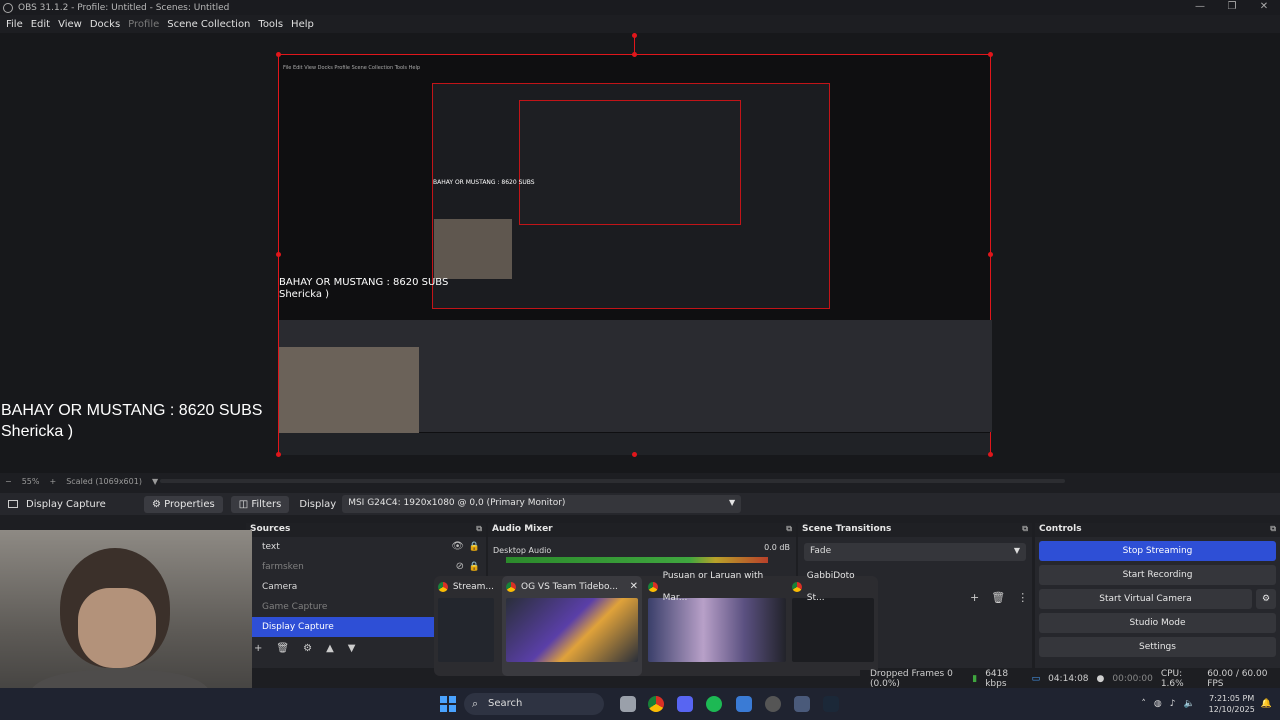  I want to click on resize-handle-br, so click(990, 454).